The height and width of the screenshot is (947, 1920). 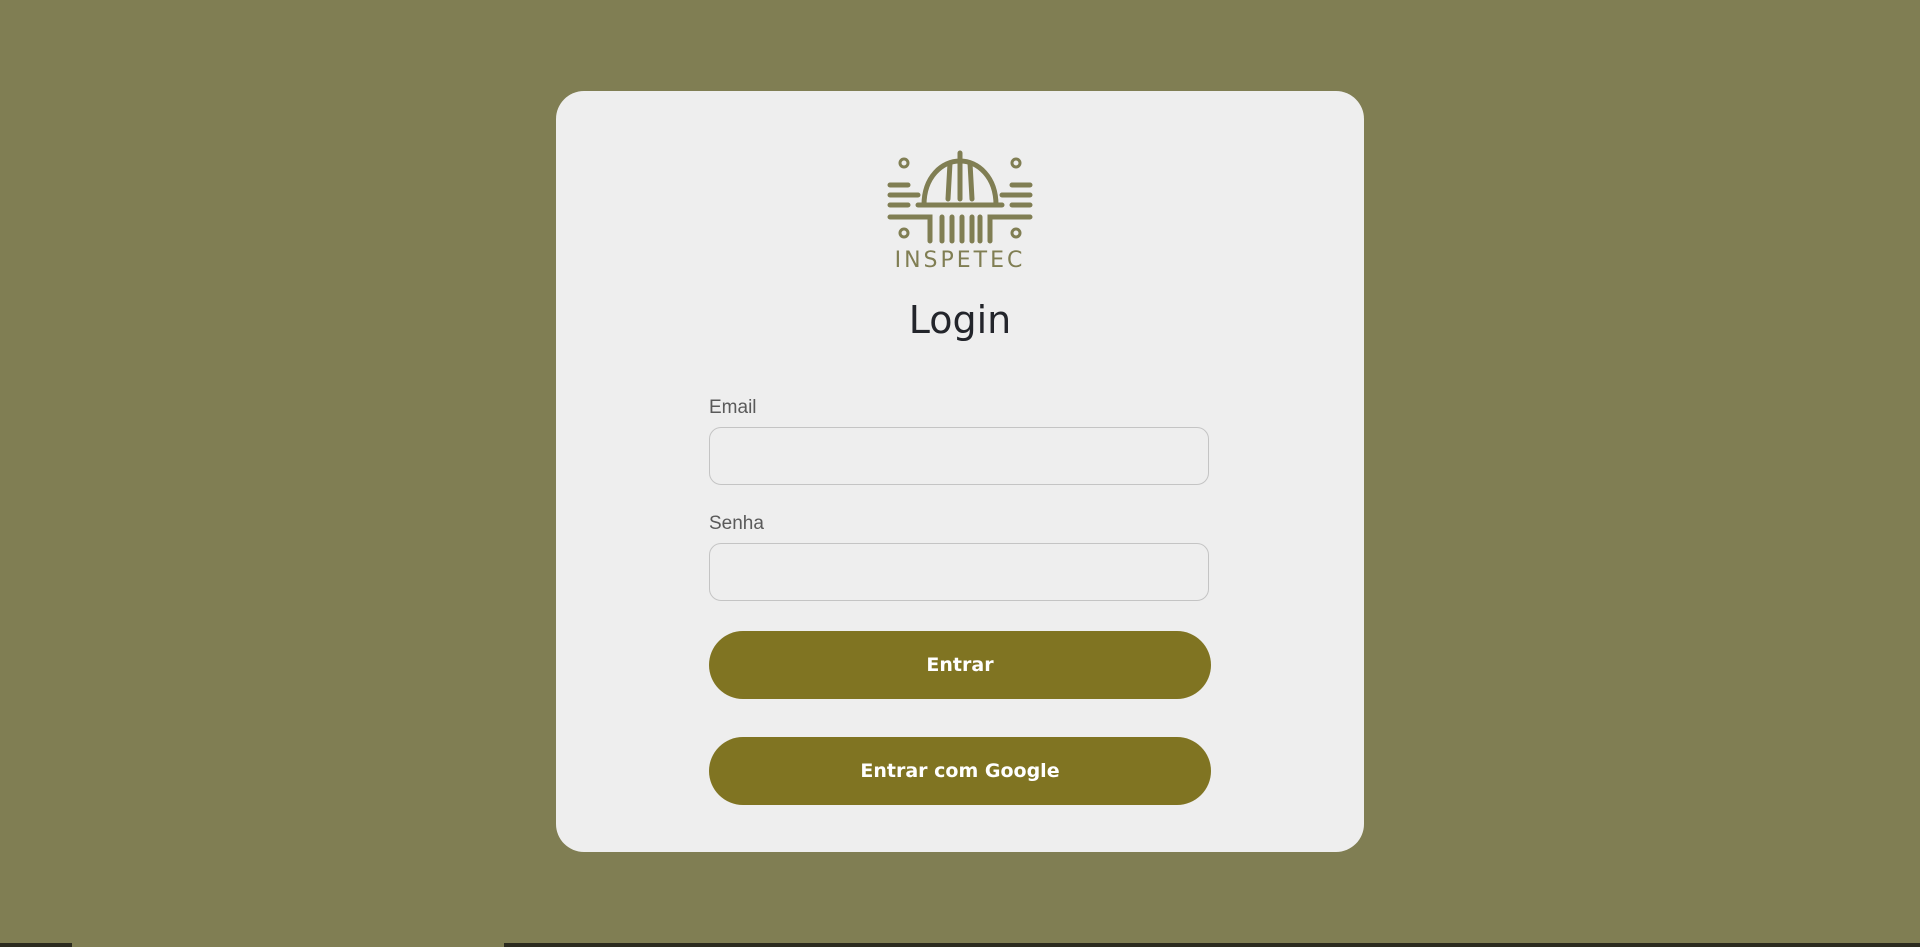 What do you see at coordinates (960, 260) in the screenshot?
I see `brand-name: INSPETEC` at bounding box center [960, 260].